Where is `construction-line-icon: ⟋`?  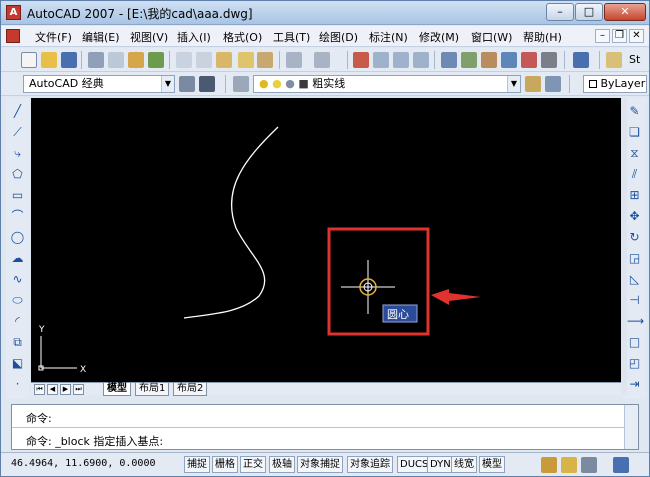 construction-line-icon: ⟋ is located at coordinates (17, 132).